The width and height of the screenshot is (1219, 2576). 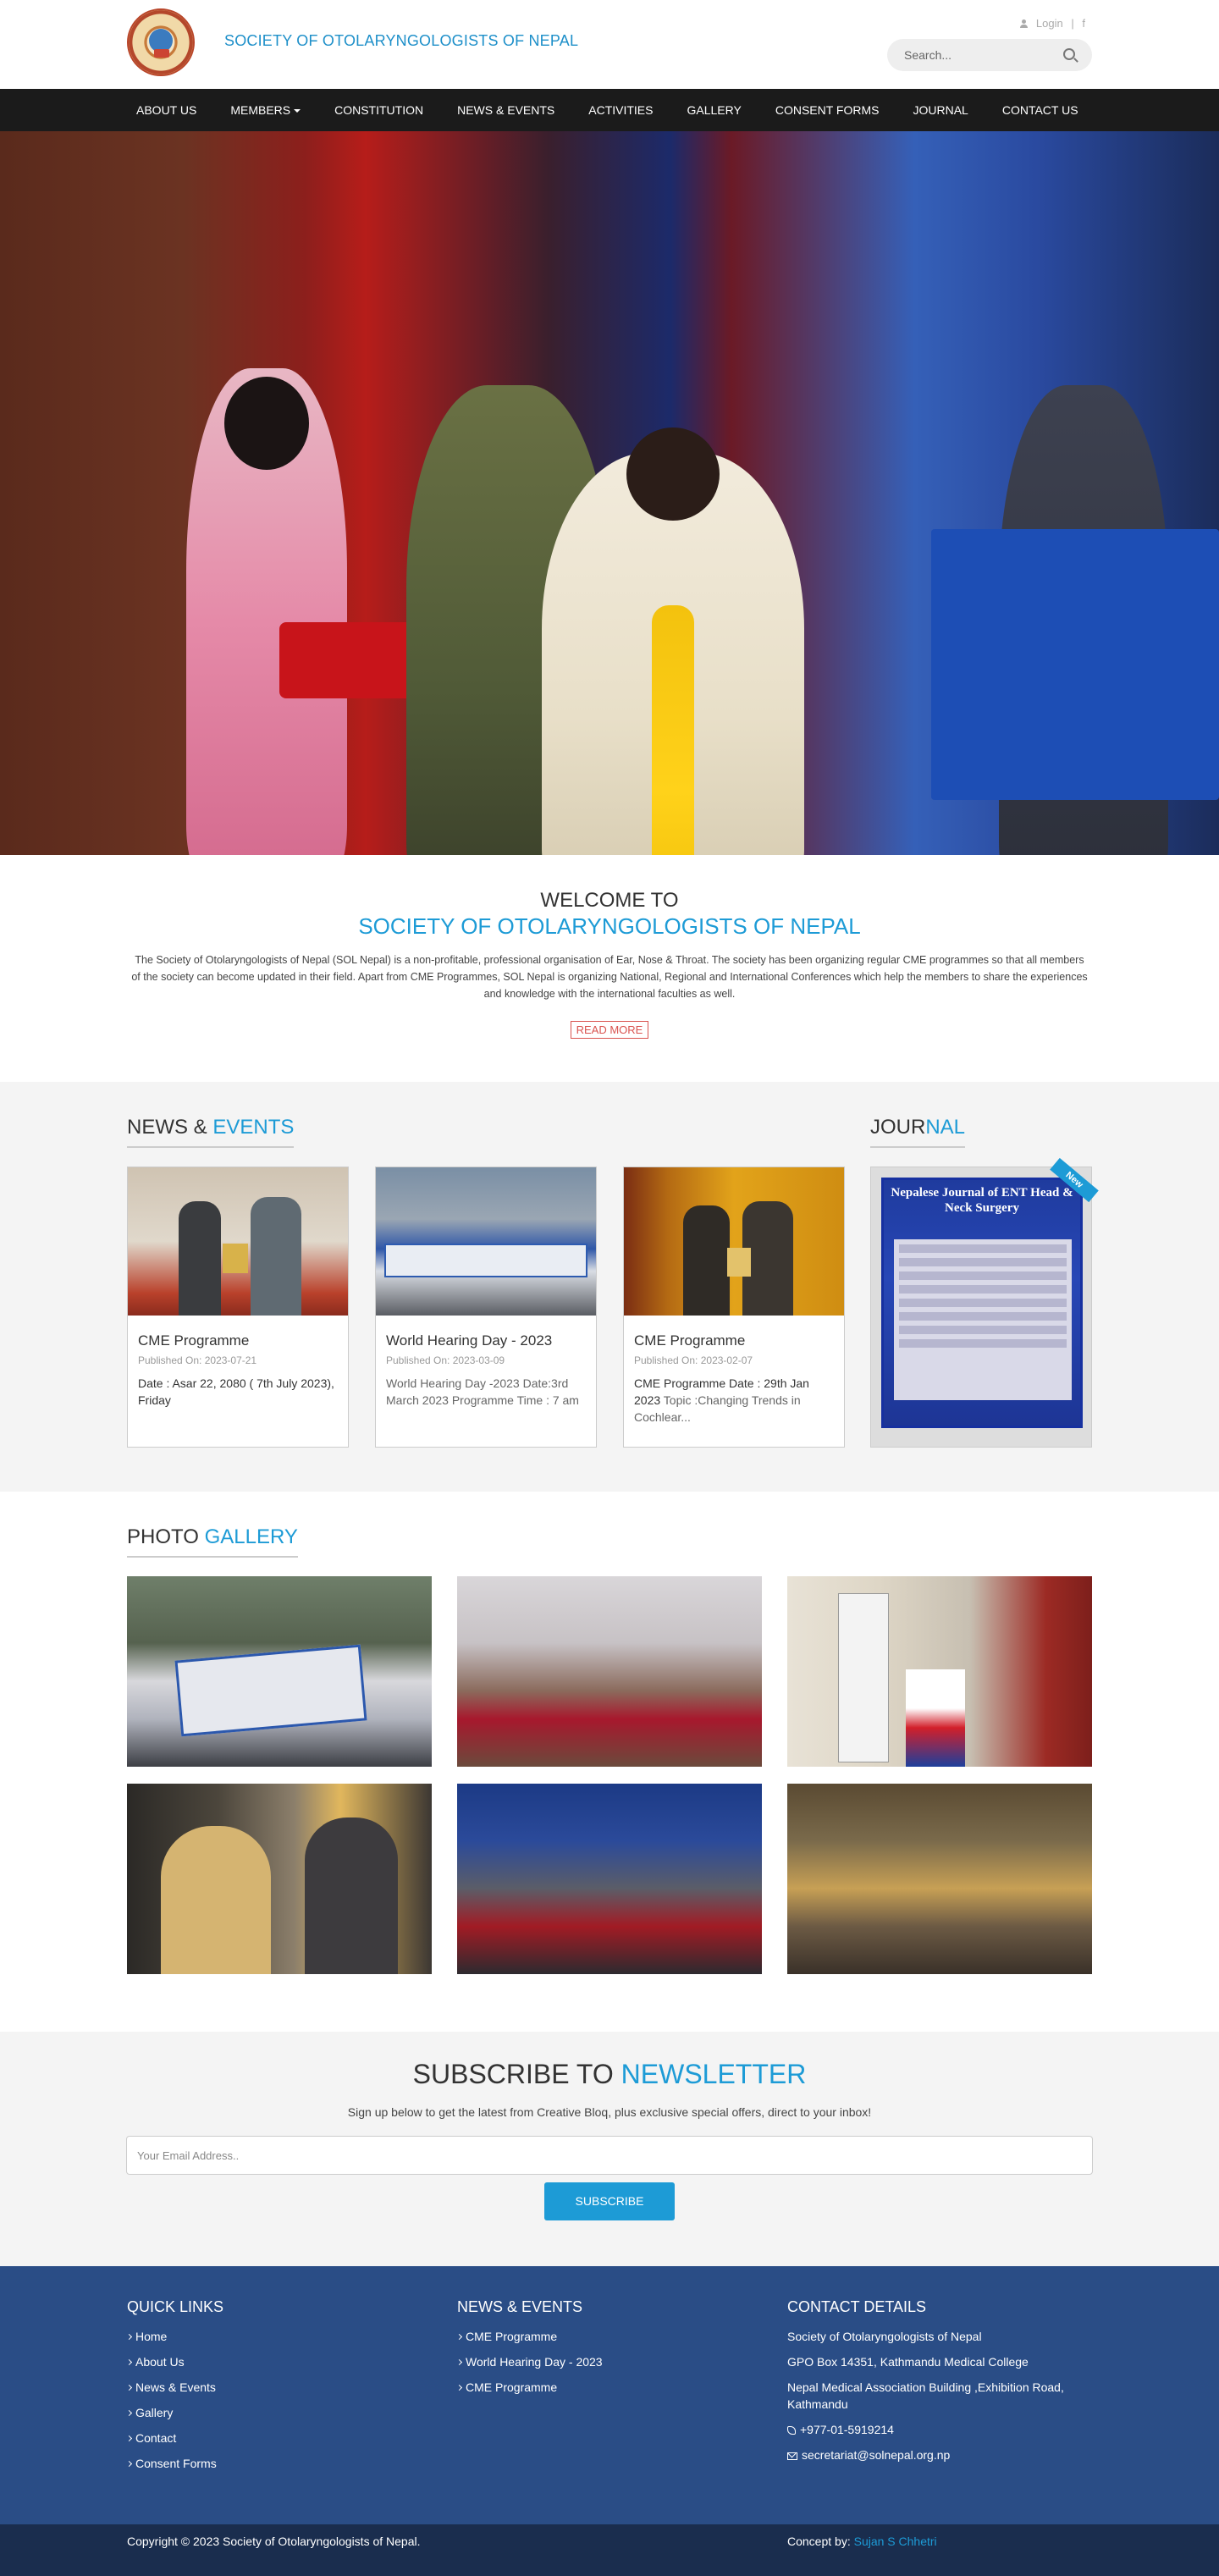 I want to click on site-title: SOCIETY OF OTOLARYNGOLOGISTS OF NEPAL, so click(x=401, y=41).